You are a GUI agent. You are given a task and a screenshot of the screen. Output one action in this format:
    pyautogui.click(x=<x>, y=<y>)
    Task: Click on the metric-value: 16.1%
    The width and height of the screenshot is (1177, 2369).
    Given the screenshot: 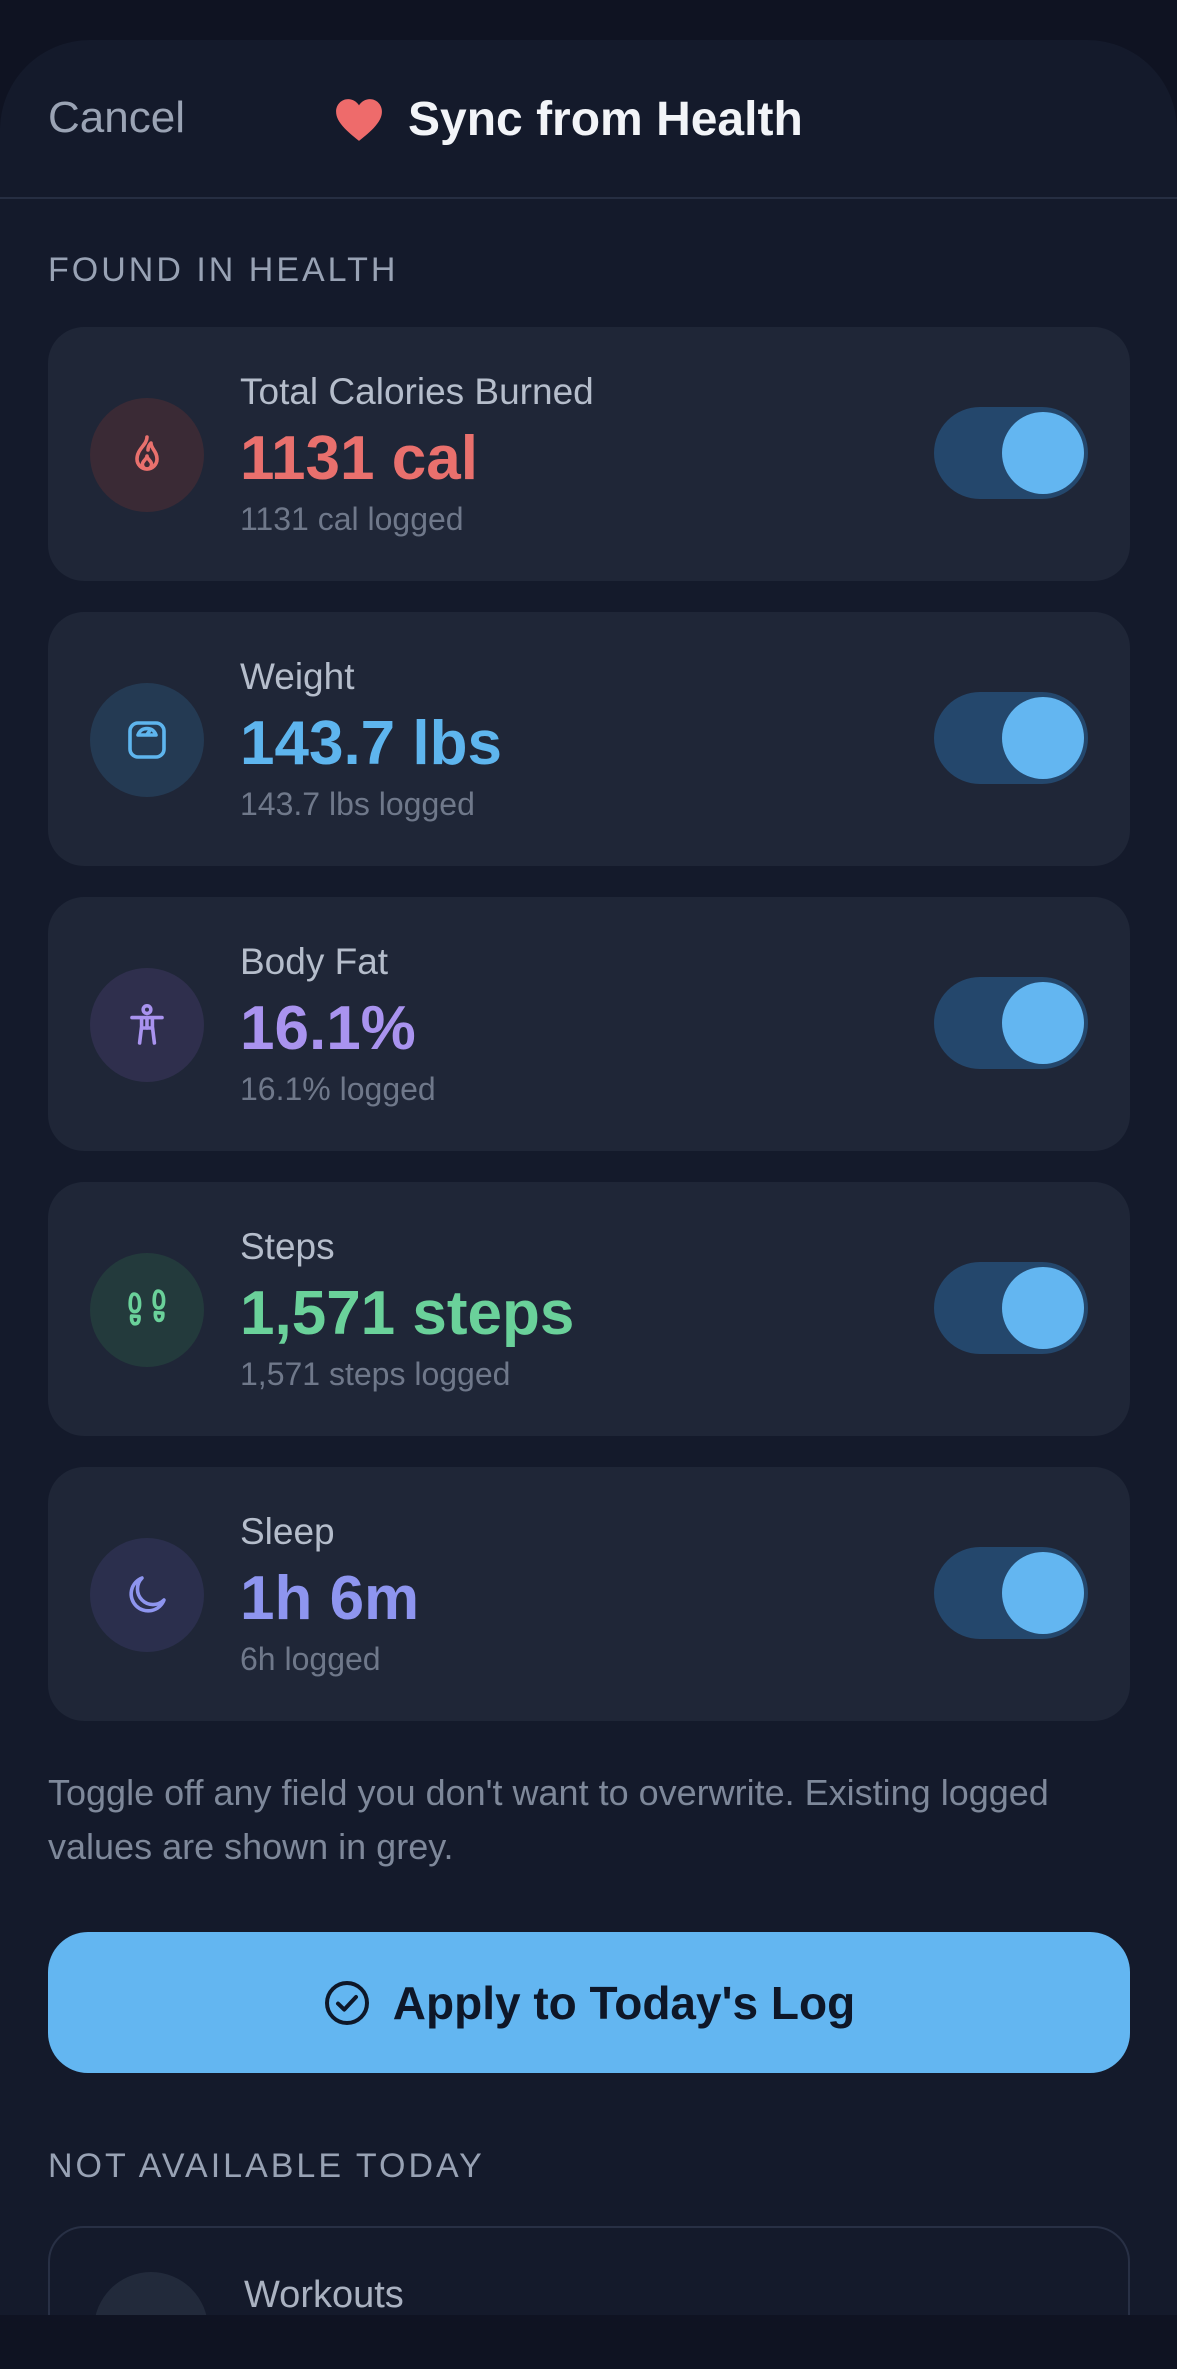 What is the action you would take?
    pyautogui.click(x=328, y=1028)
    